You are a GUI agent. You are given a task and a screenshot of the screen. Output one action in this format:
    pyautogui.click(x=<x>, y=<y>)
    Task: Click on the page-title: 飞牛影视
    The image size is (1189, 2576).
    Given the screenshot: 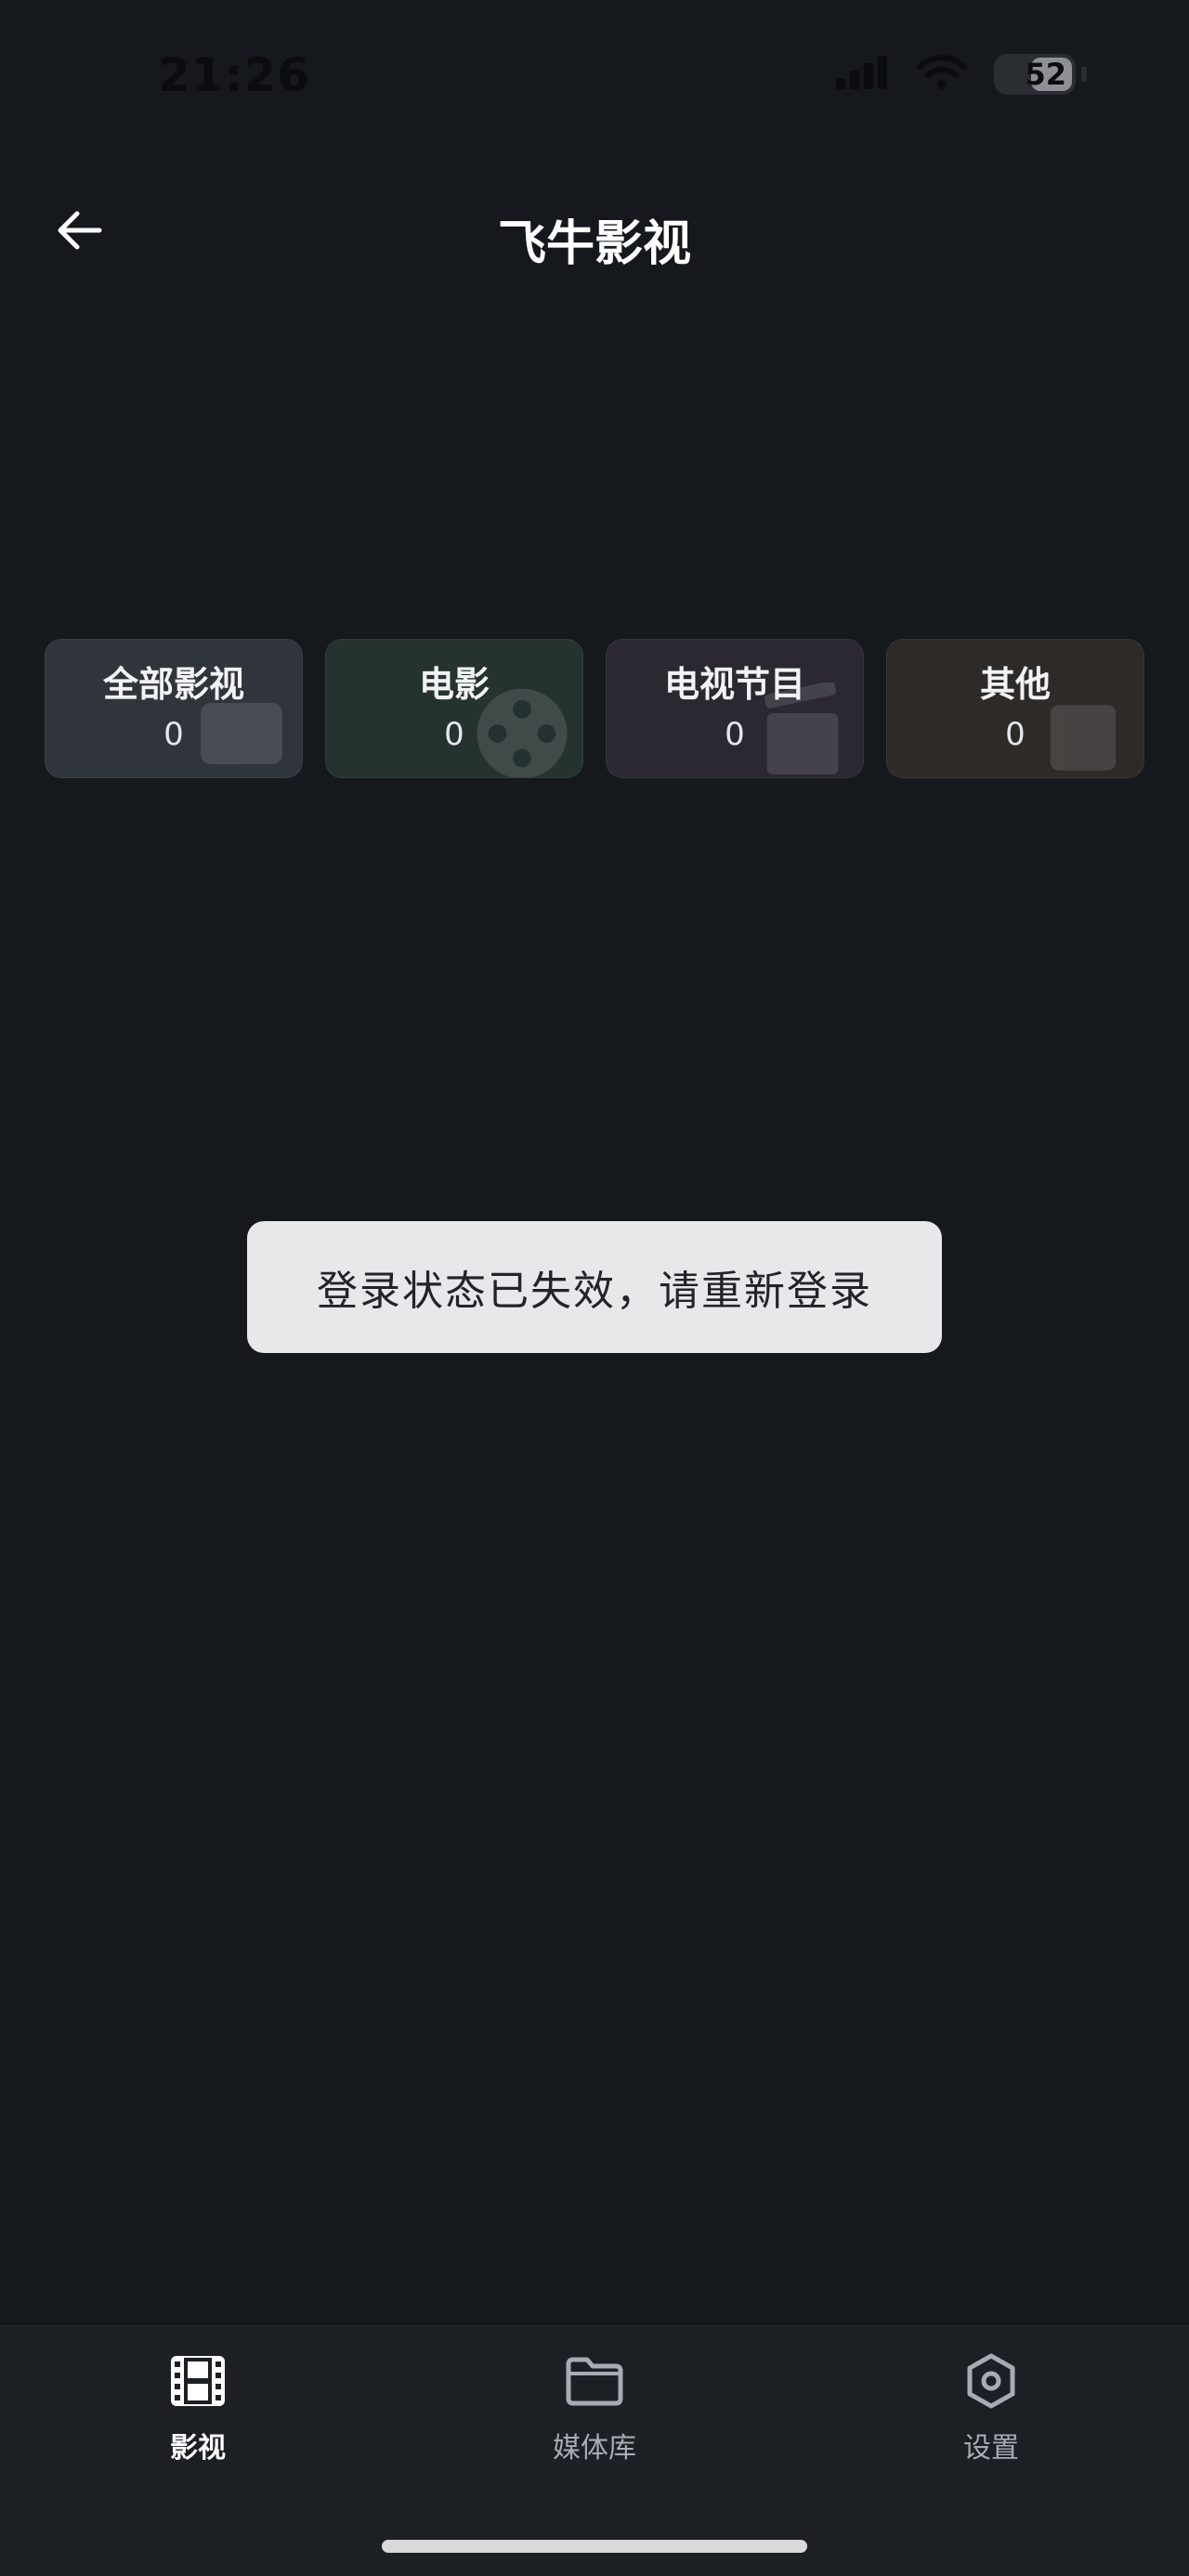 What is the action you would take?
    pyautogui.click(x=594, y=244)
    